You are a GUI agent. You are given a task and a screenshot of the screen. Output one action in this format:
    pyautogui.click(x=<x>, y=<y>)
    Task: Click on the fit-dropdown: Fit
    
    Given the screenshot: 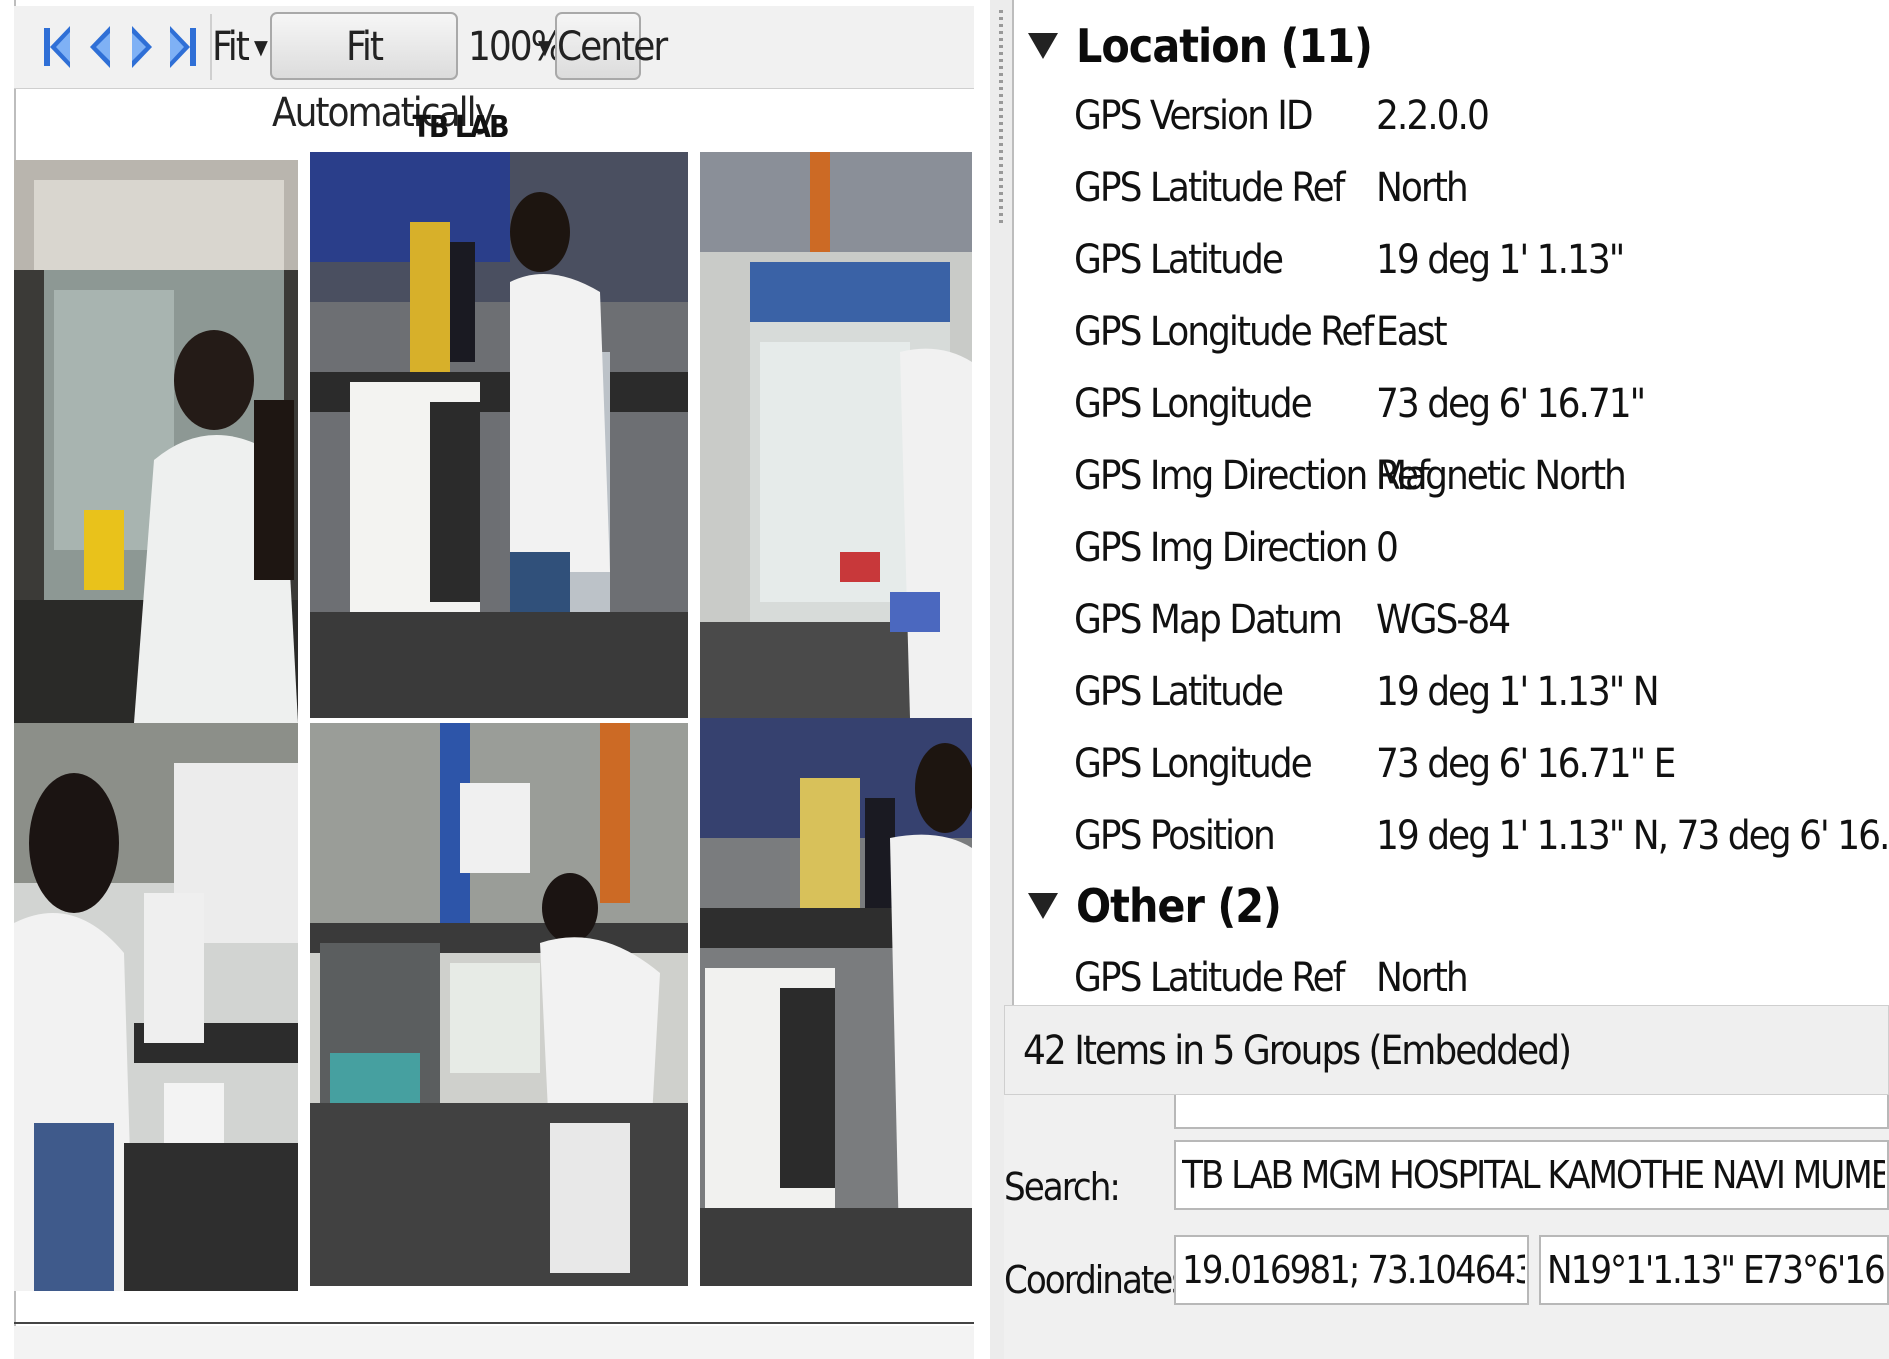 What is the action you would take?
    pyautogui.click(x=231, y=47)
    